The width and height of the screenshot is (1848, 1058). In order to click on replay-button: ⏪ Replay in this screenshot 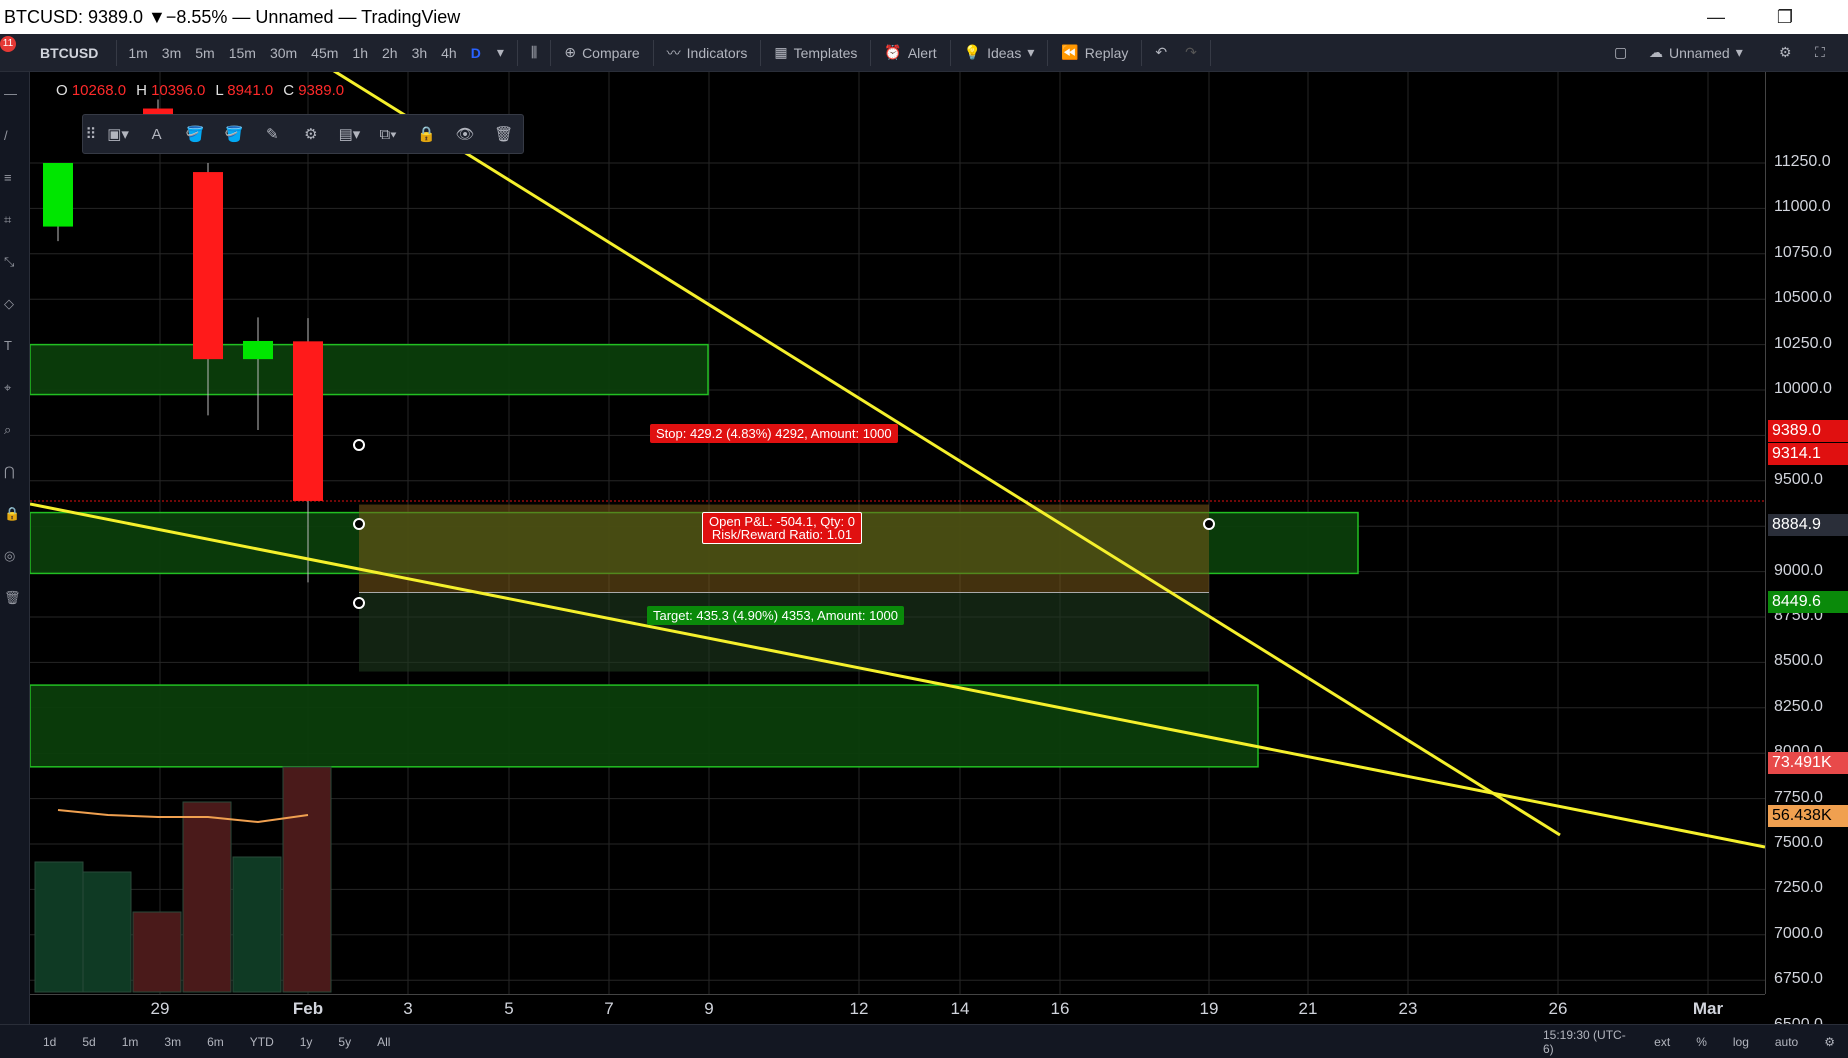, I will do `click(1094, 53)`.